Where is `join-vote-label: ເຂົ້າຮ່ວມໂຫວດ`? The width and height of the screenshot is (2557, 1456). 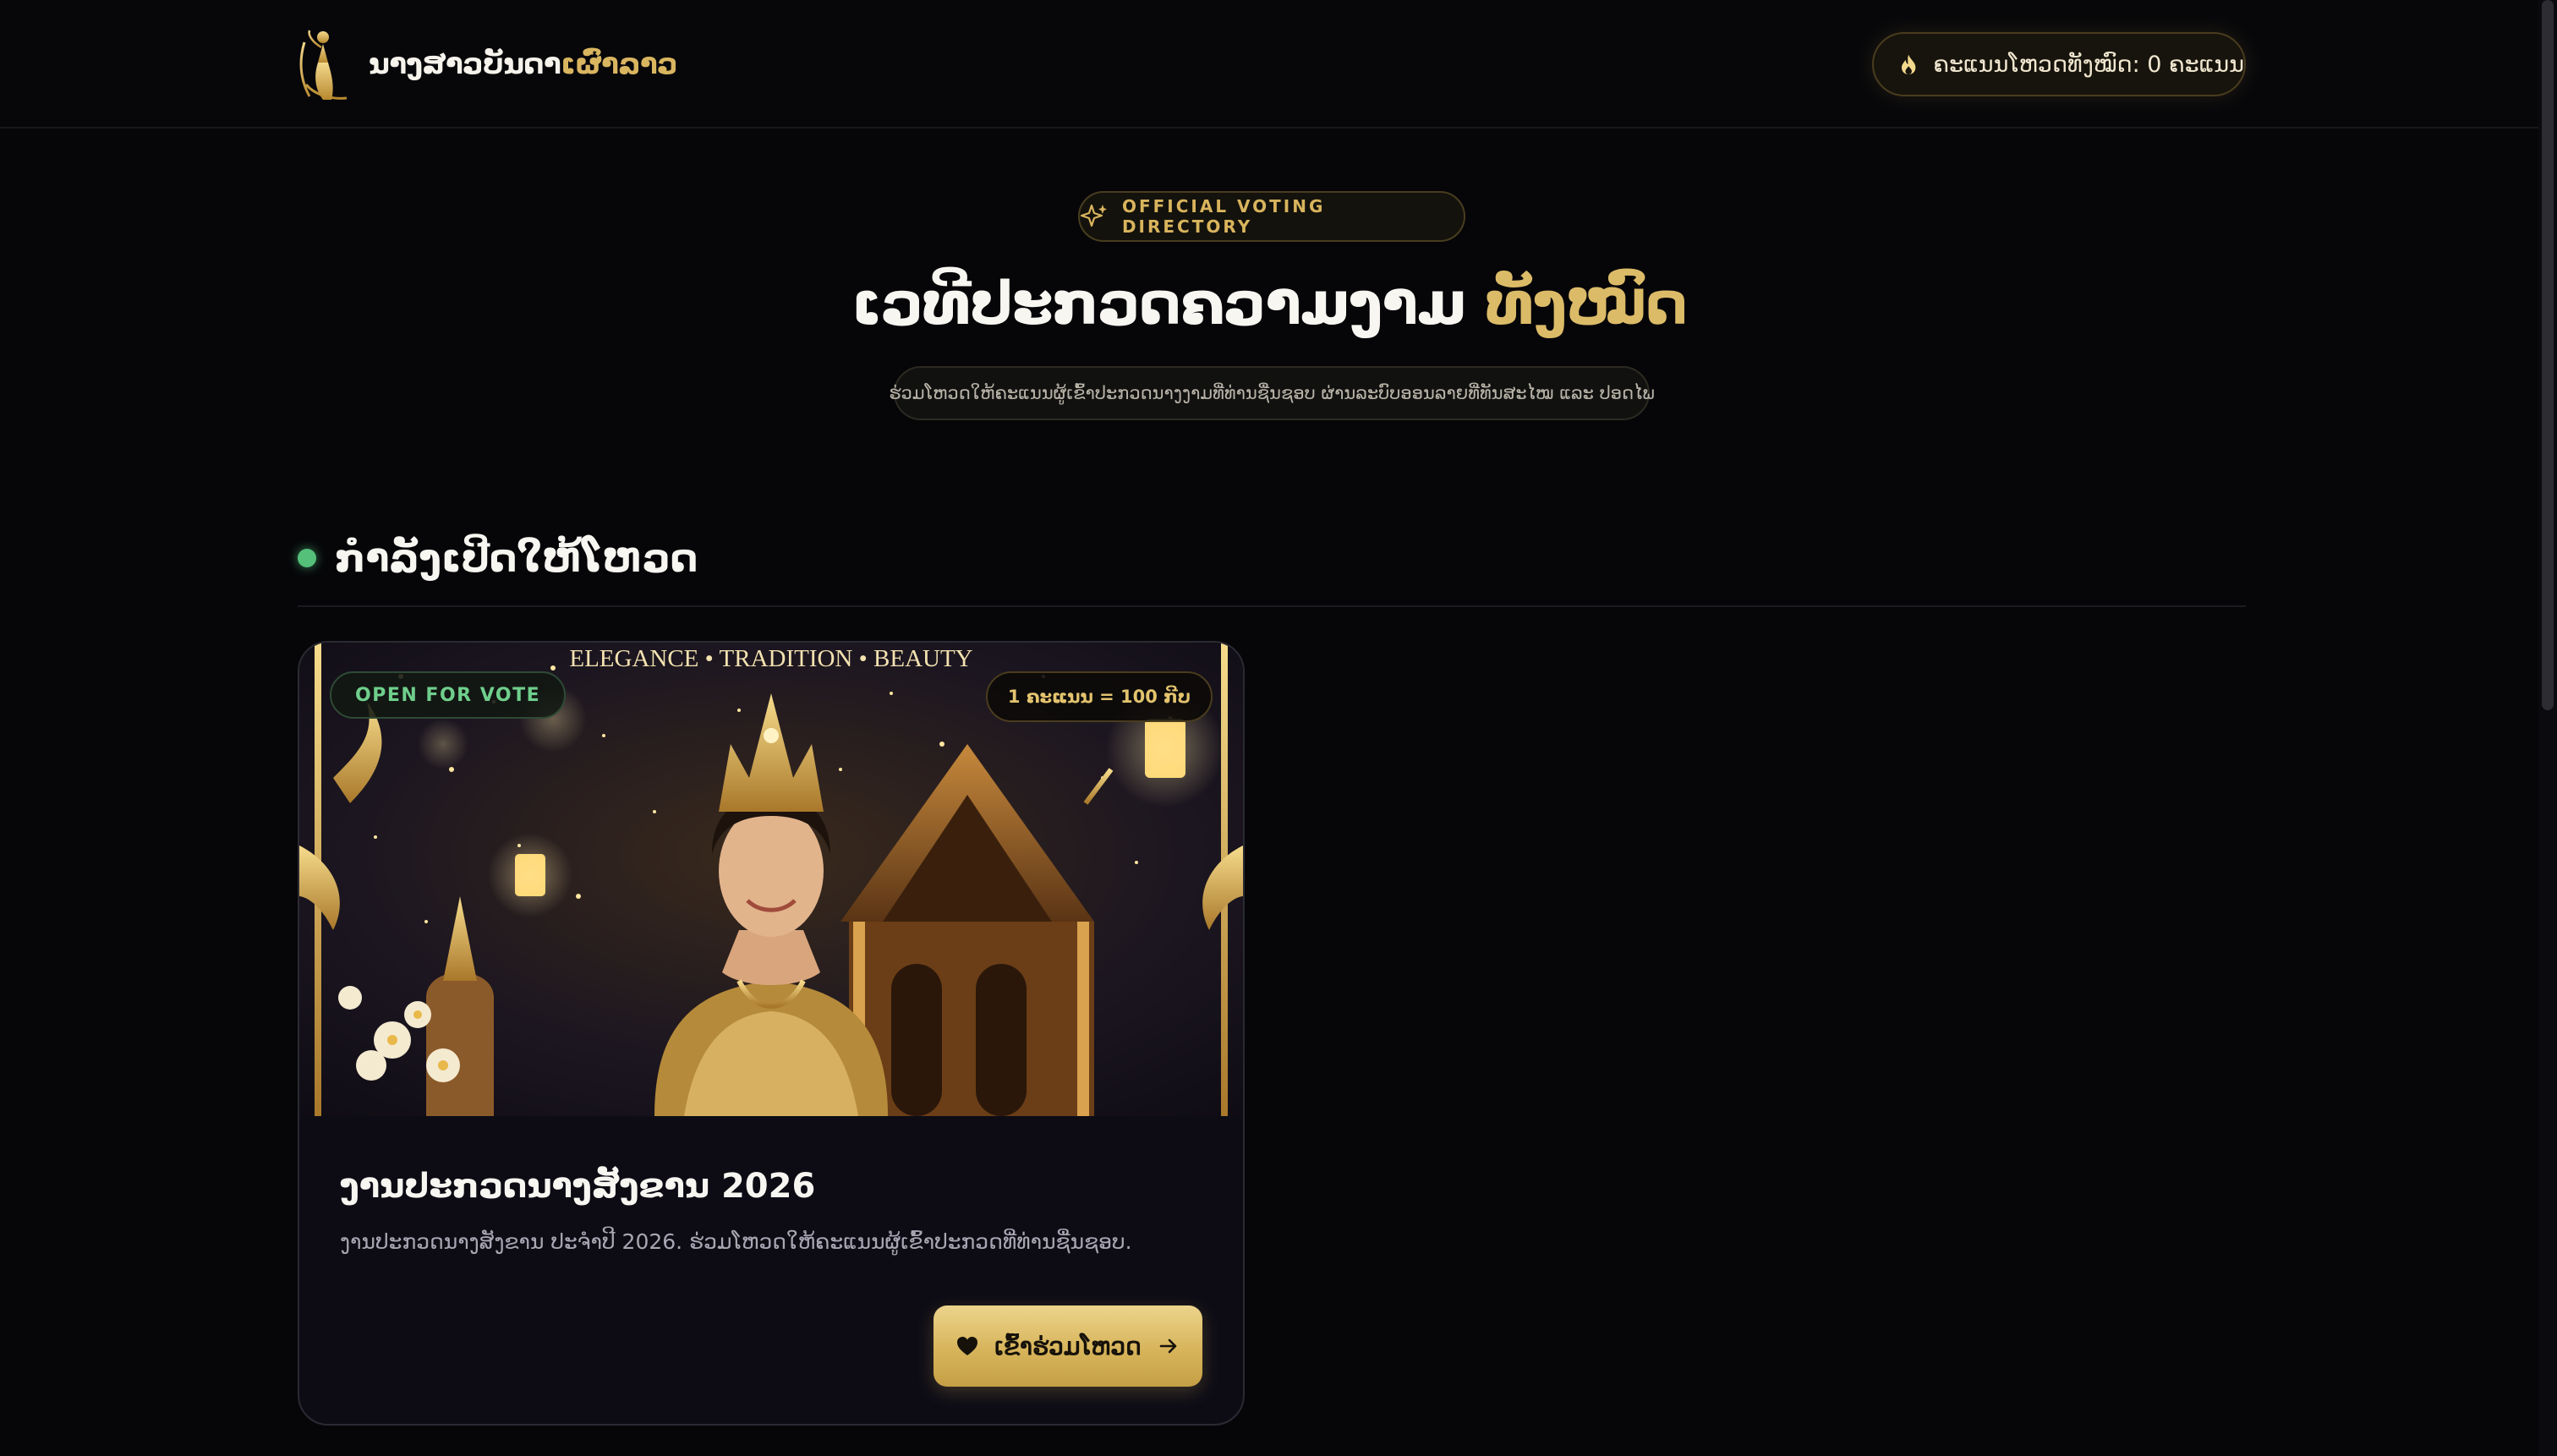 join-vote-label: ເຂົ້າຮ່ວມໂຫວດ is located at coordinates (1068, 1347).